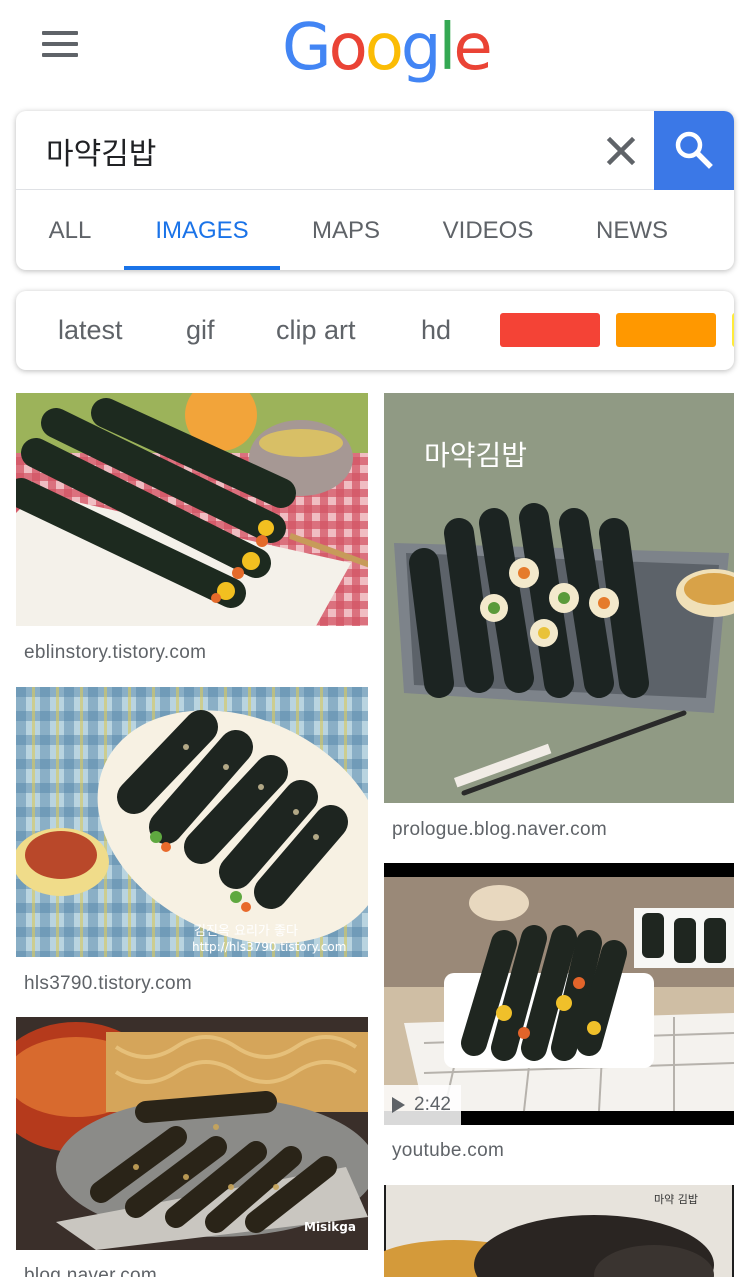 The image size is (750, 1277). Describe the element at coordinates (666, 330) in the screenshot. I see `color-chip-orange` at that location.